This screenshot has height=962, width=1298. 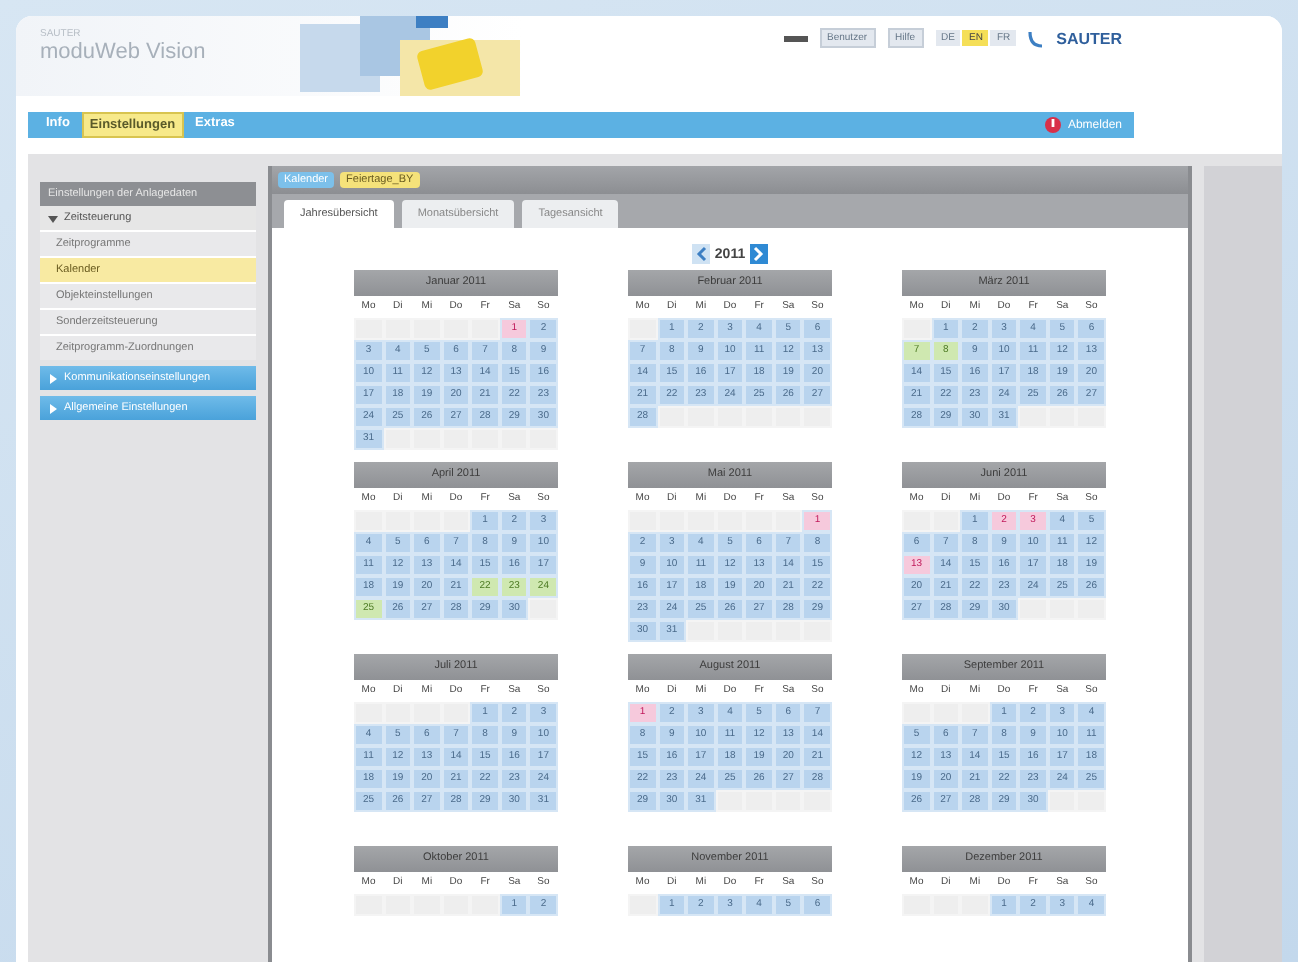 What do you see at coordinates (1036, 38) in the screenshot?
I see `brand-swoosh-icon` at bounding box center [1036, 38].